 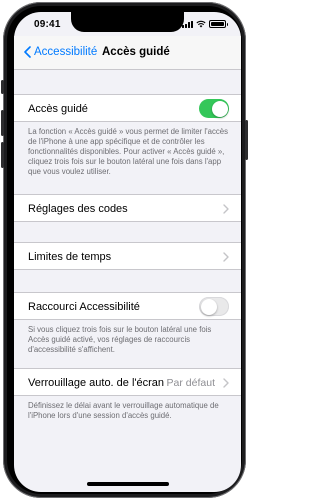 I want to click on accessibility-shortcut-cell: Raccourci Accessibilité, so click(x=127, y=306).